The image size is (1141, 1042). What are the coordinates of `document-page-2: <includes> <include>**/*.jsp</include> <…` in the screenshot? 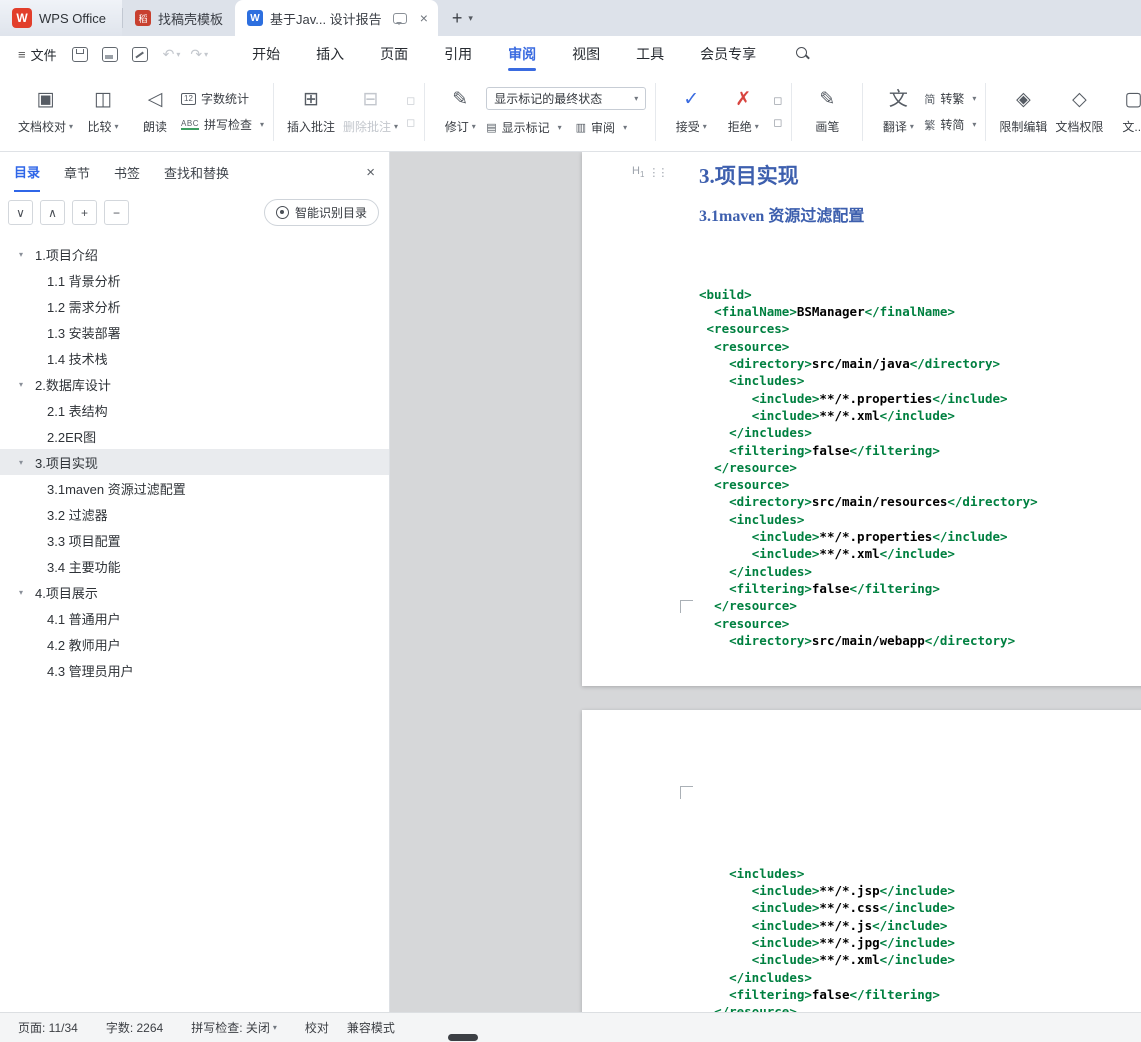 It's located at (861, 861).